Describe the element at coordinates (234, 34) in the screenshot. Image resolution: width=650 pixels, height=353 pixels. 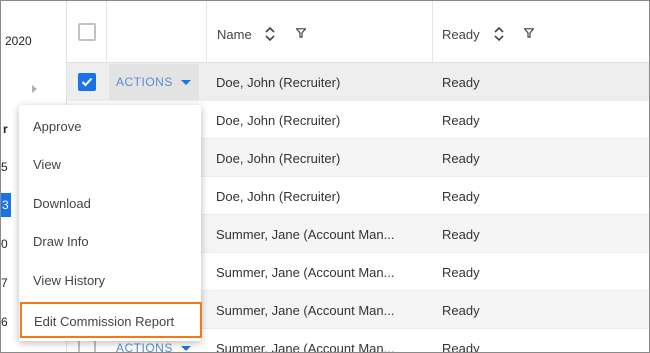
I see `column-header-name: Name` at that location.